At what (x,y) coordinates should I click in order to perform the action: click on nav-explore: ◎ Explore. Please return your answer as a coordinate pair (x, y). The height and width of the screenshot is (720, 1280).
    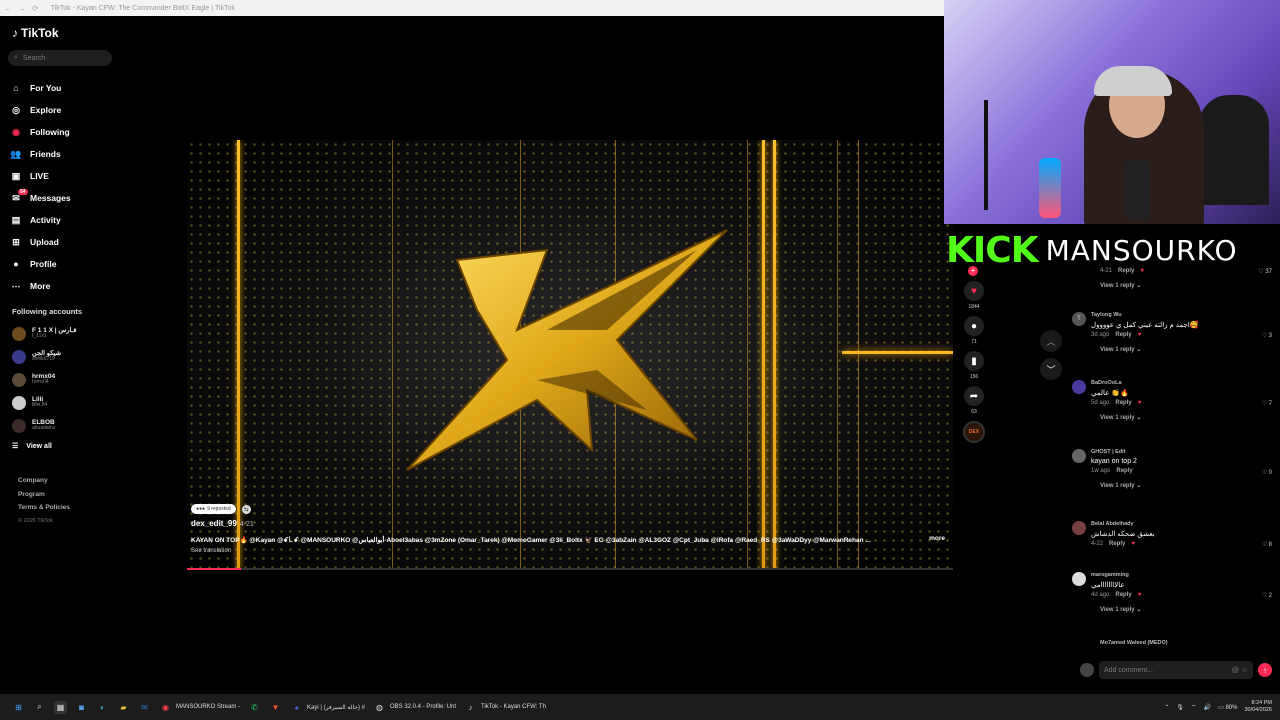
    Looking at the image, I should click on (62, 110).